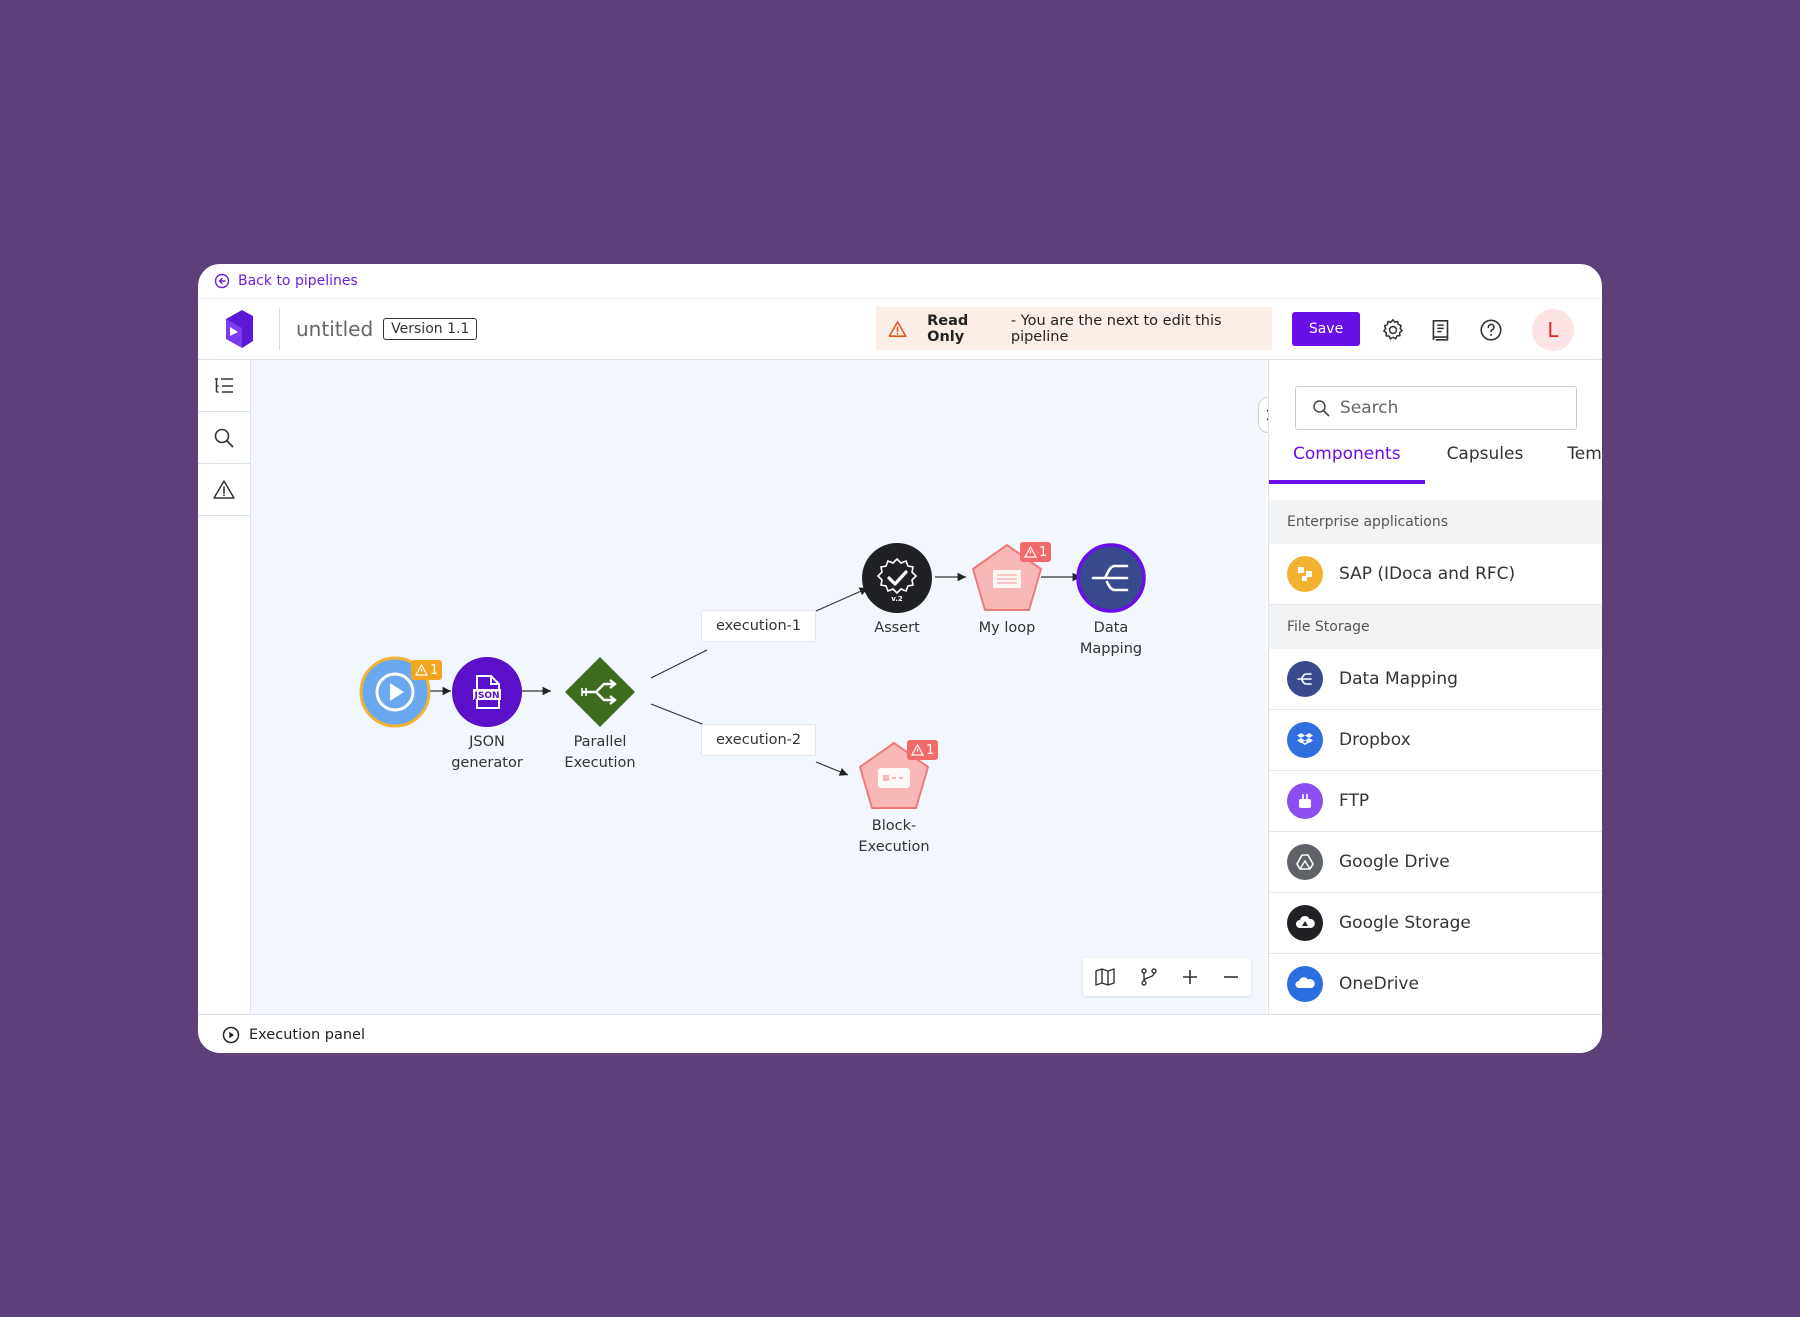  What do you see at coordinates (1326, 329) in the screenshot?
I see `save-button: Save` at bounding box center [1326, 329].